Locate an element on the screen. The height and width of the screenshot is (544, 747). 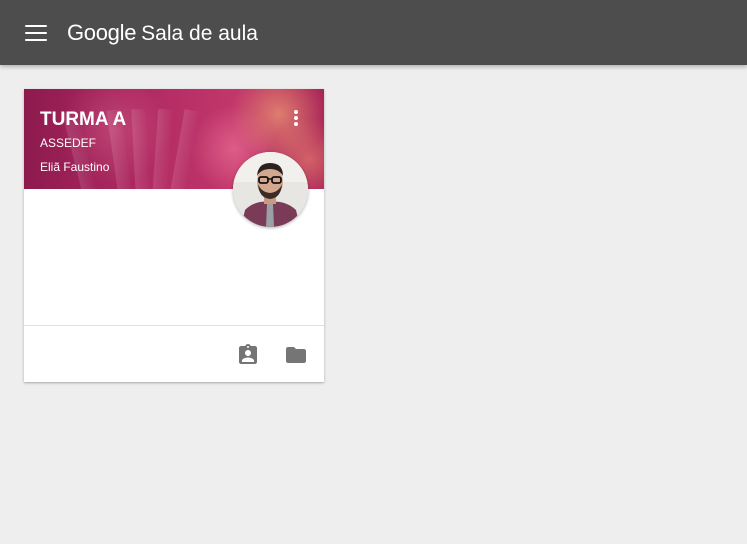
brand-product: Sala de aula is located at coordinates (199, 33).